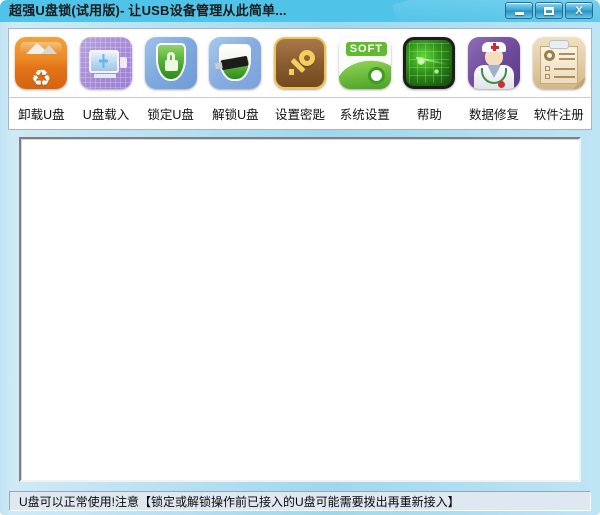 Image resolution: width=600 pixels, height=515 pixels. I want to click on monitor-load-icon, so click(106, 63).